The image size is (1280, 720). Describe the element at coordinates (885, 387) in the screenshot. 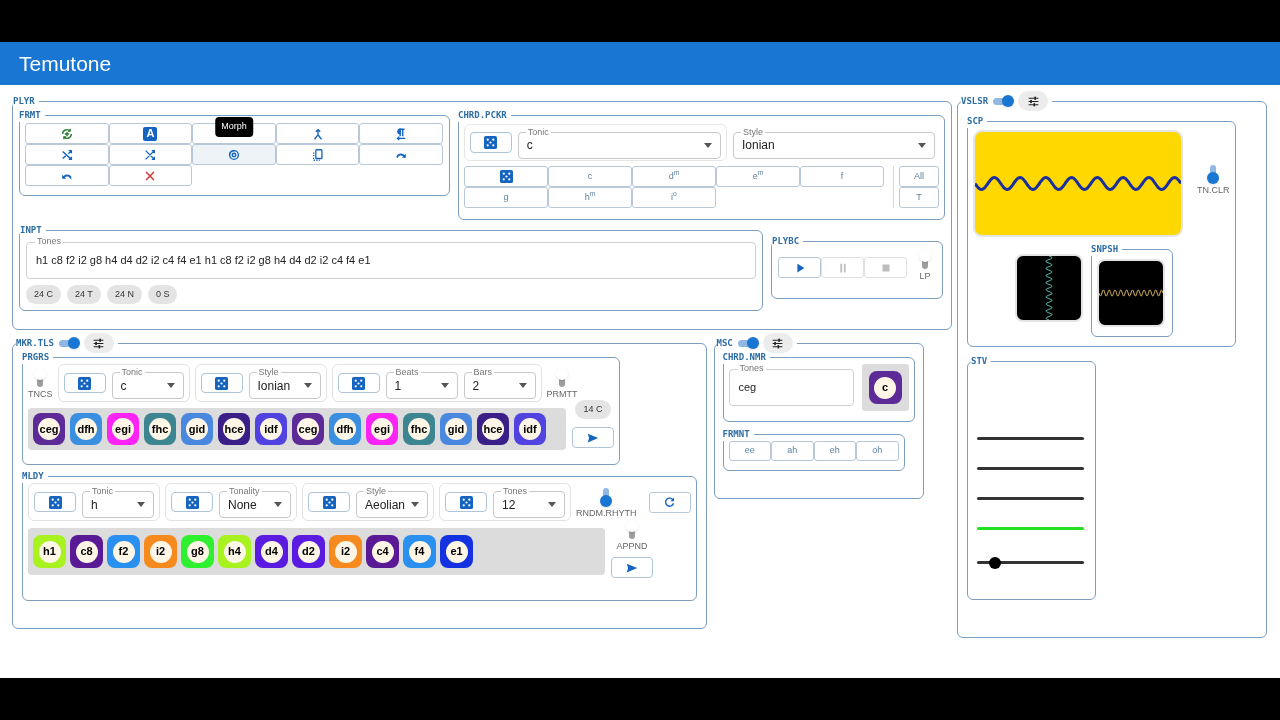

I see `note-tile: c` at that location.